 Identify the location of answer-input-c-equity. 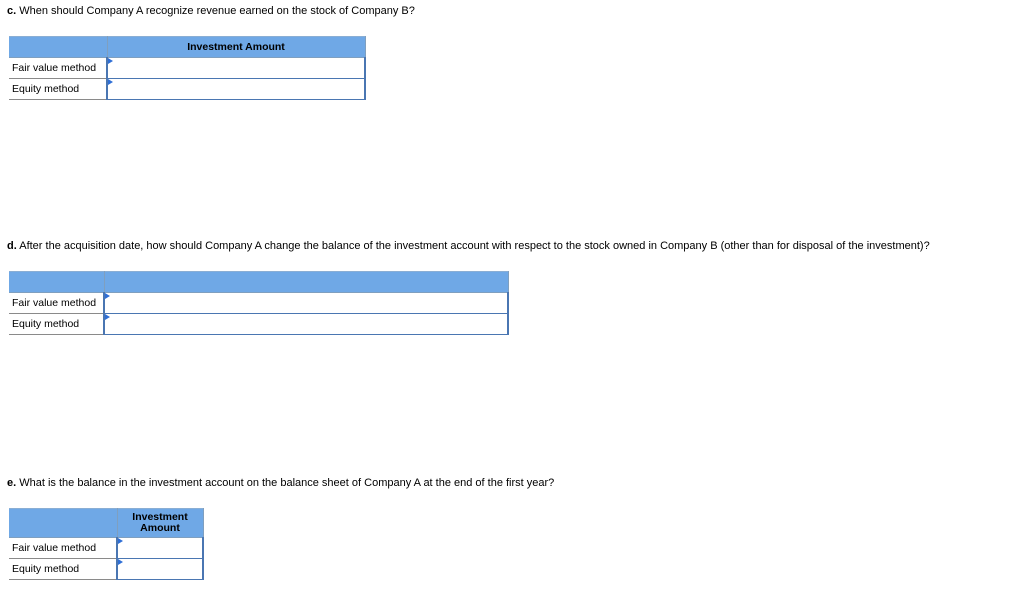
(236, 89).